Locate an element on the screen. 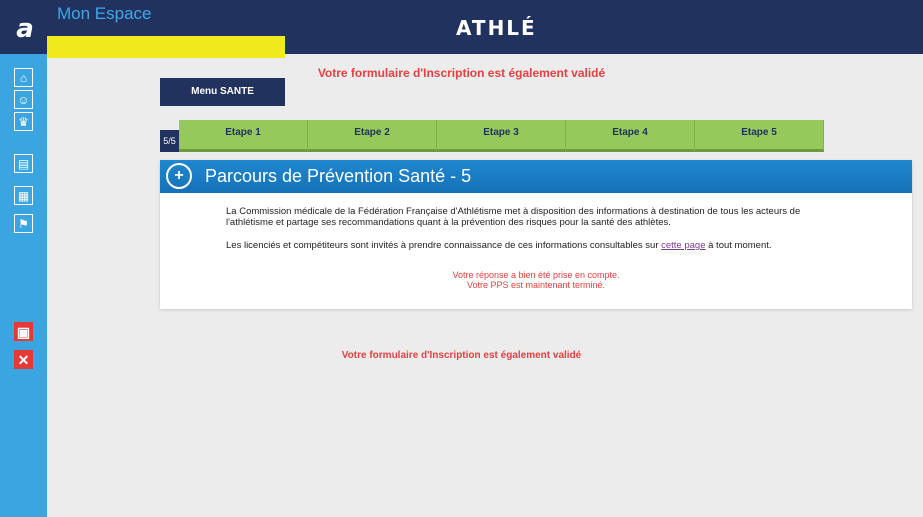 This screenshot has width=923, height=517. step-4-tab: Etape 4 is located at coordinates (630, 136).